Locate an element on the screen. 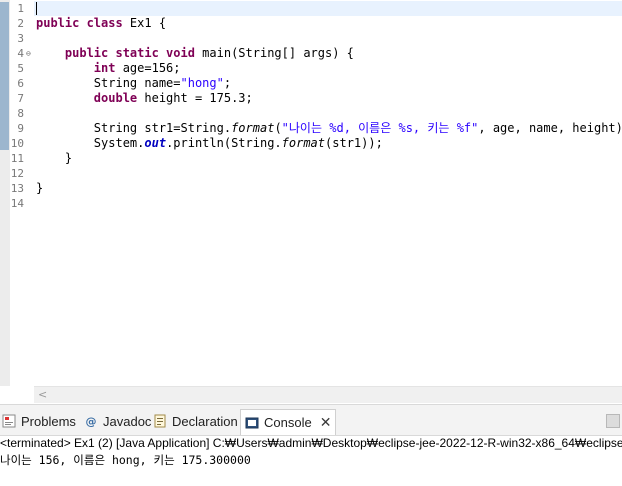  code-text-span: ( is located at coordinates (278, 128).